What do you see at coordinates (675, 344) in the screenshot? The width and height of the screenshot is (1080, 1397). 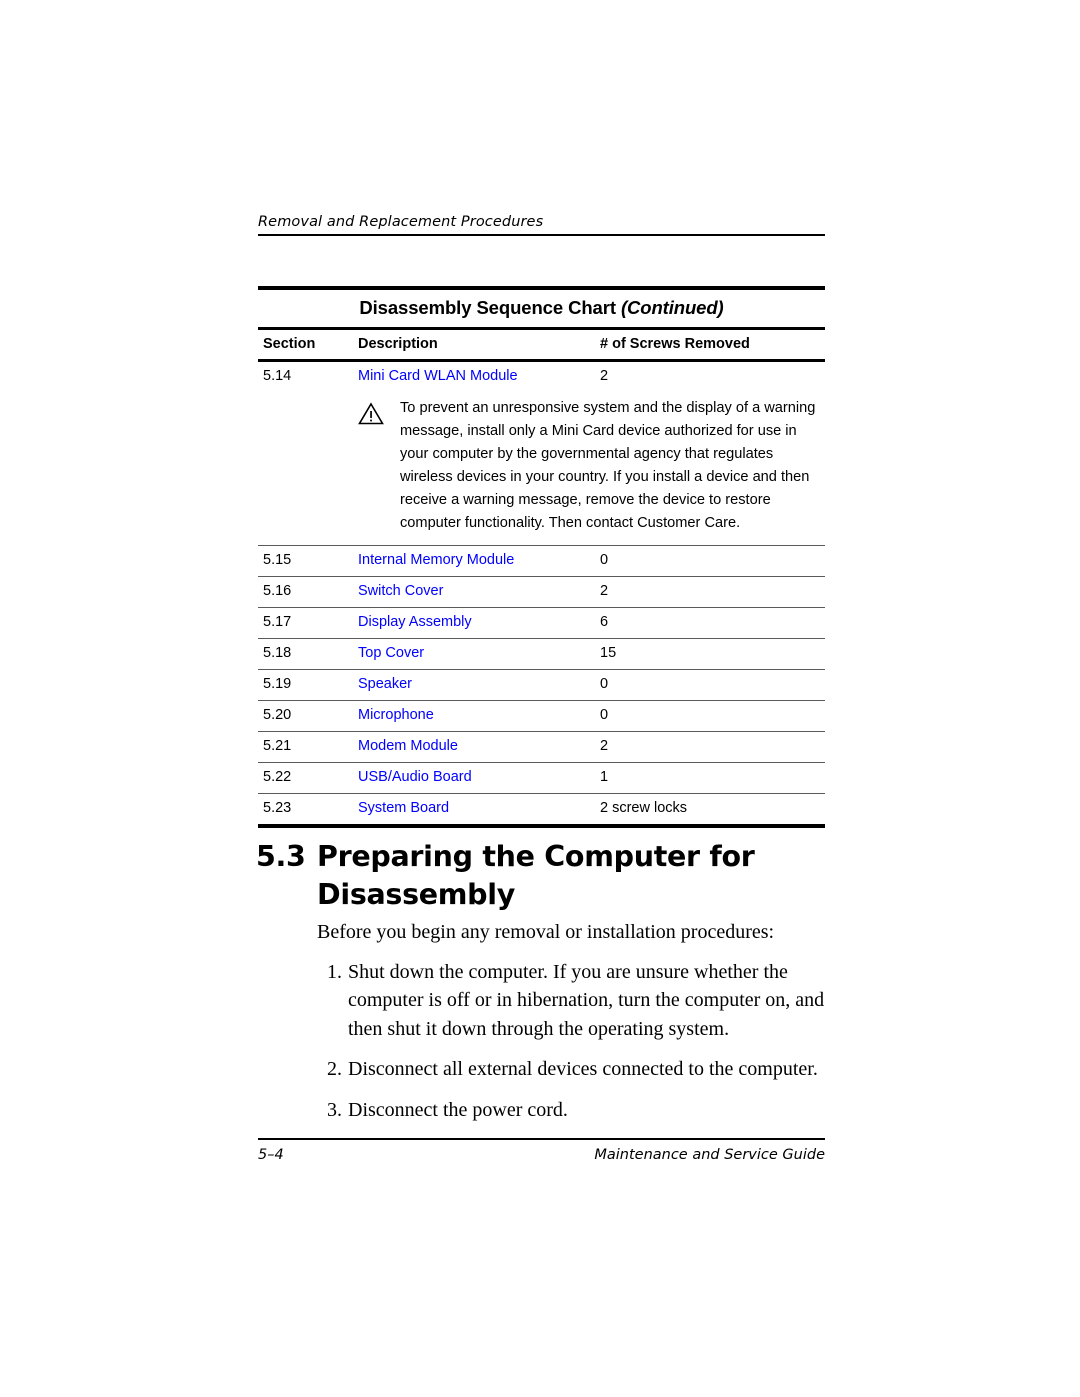 I see `column-header-screws: # of Screws Removed` at bounding box center [675, 344].